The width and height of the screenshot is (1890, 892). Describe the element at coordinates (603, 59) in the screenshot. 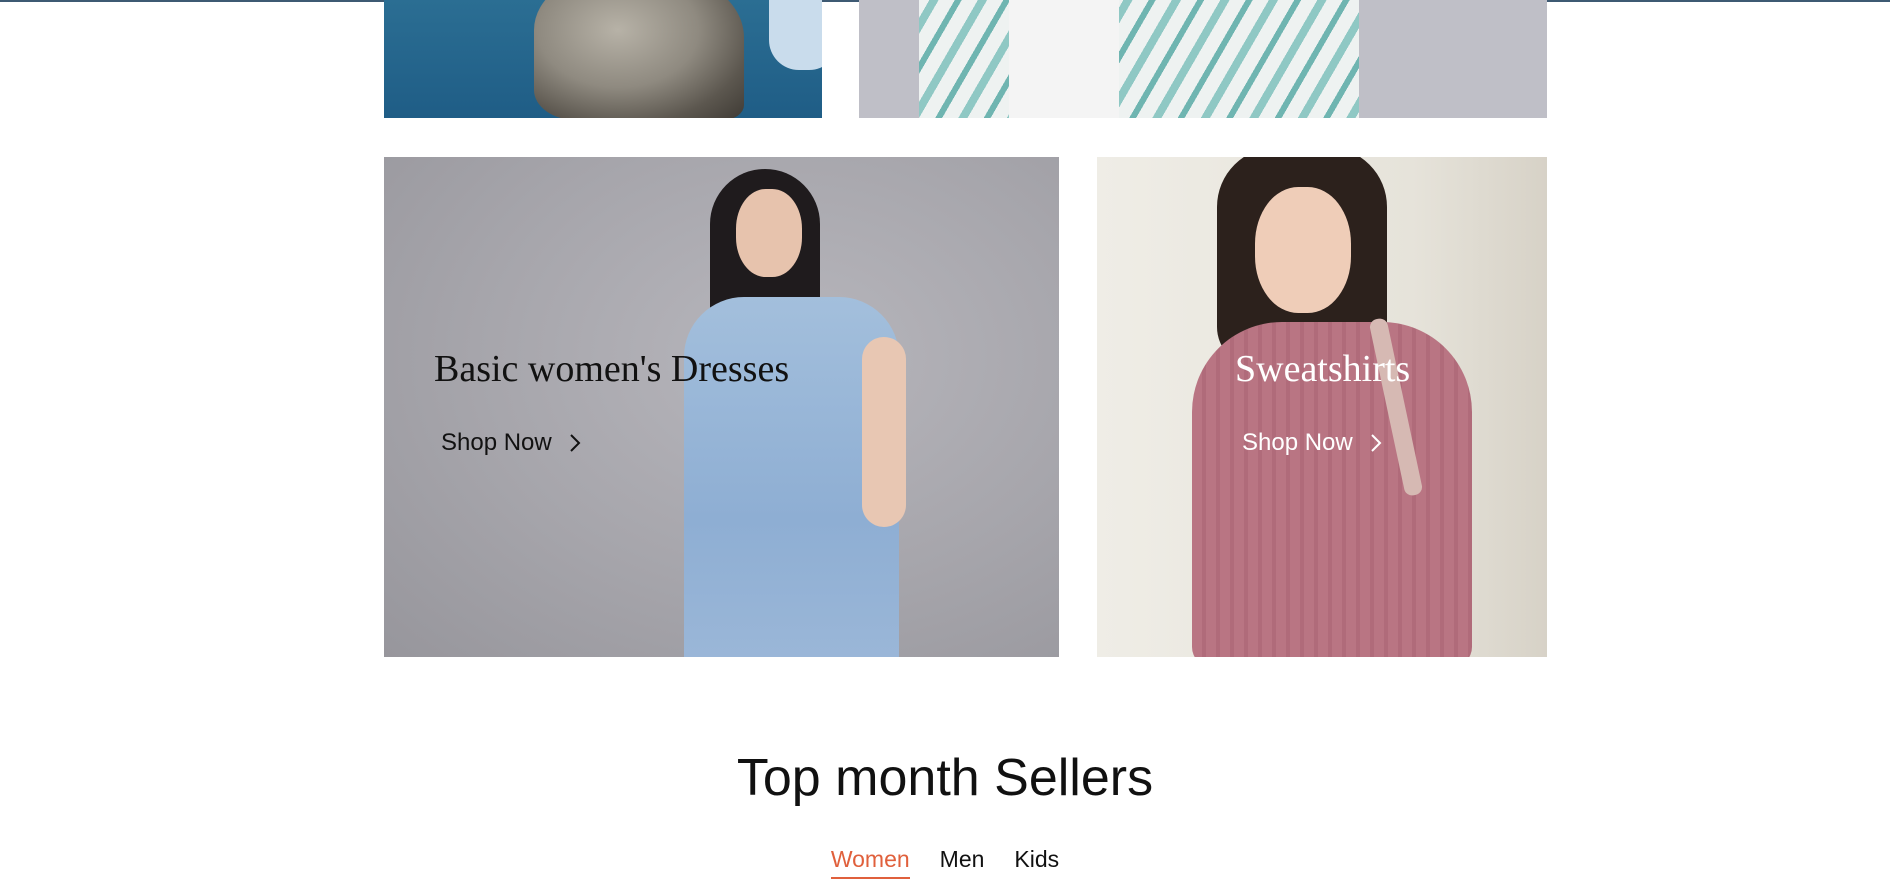

I see `banner-image-ocean` at that location.